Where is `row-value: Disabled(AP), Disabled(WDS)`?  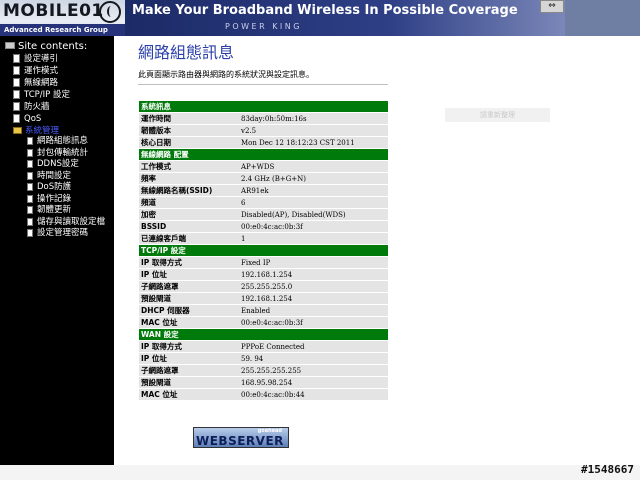 row-value: Disabled(AP), Disabled(WDS) is located at coordinates (313, 214).